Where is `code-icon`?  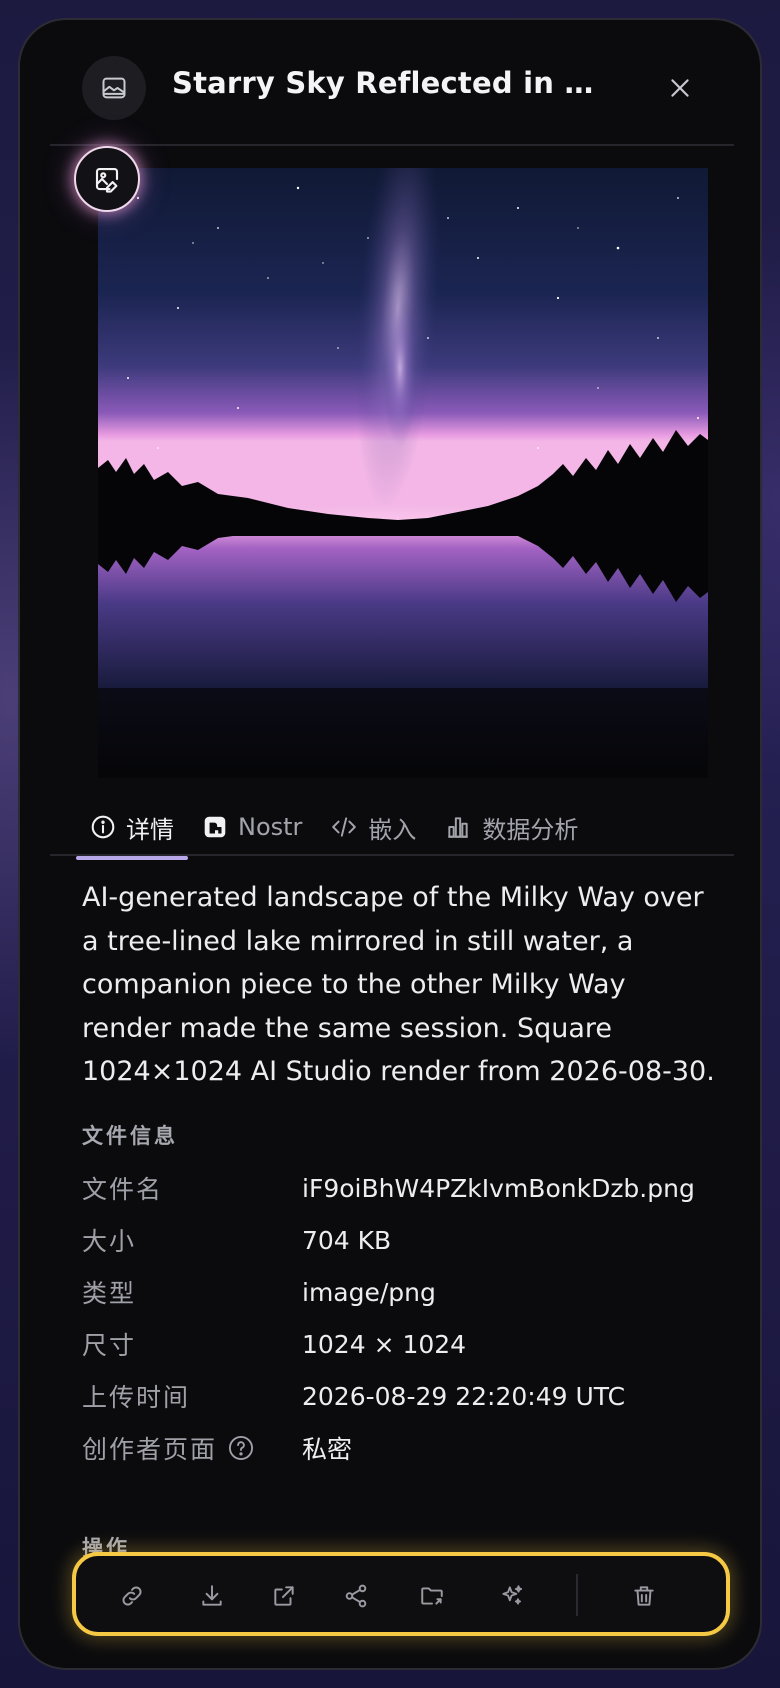
code-icon is located at coordinates (344, 827).